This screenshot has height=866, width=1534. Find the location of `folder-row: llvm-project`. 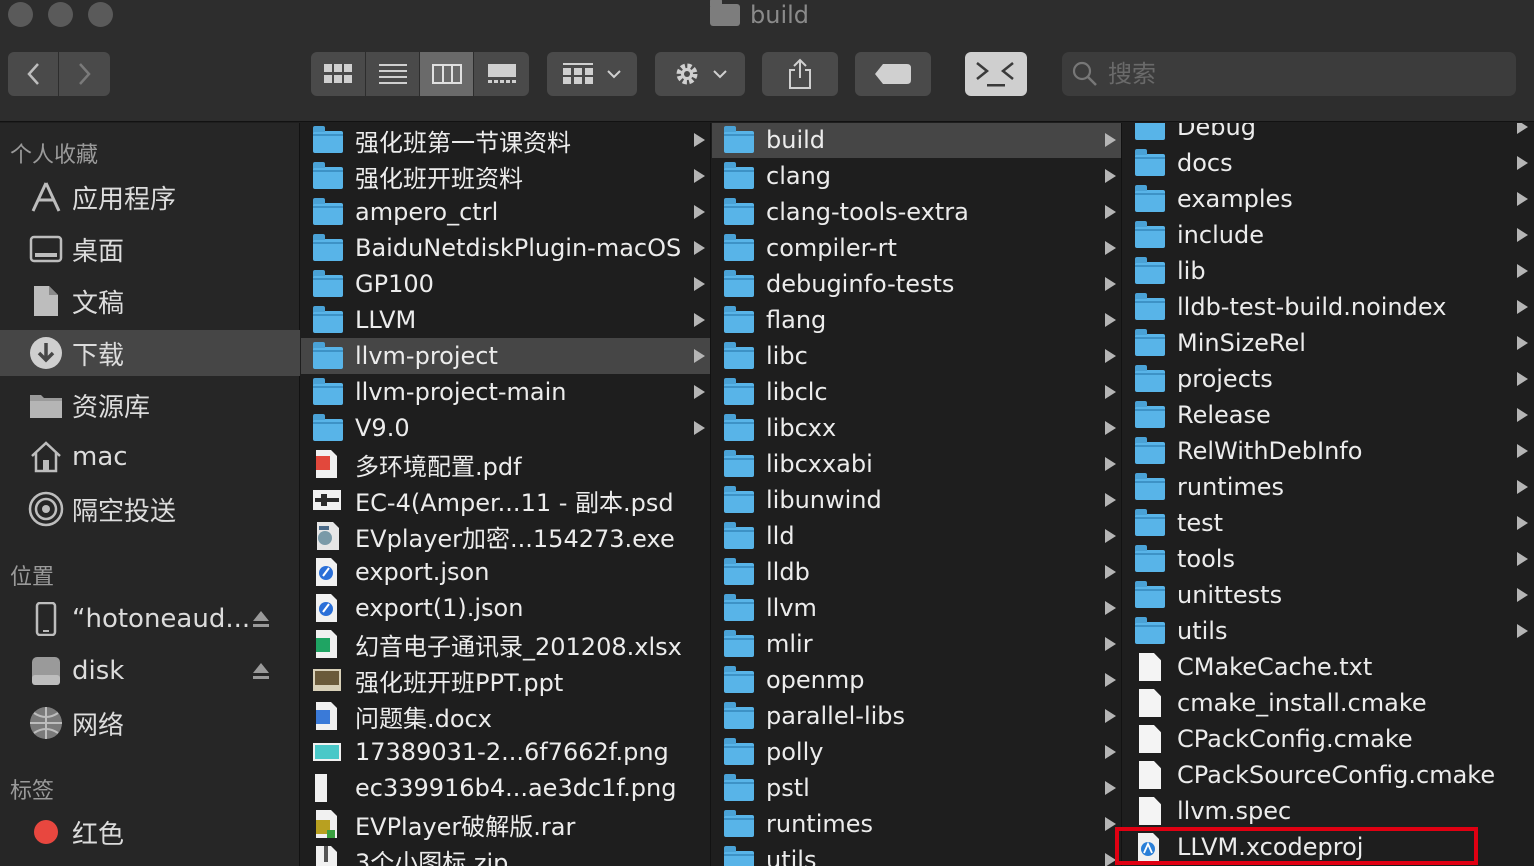

folder-row: llvm-project is located at coordinates (505, 356).